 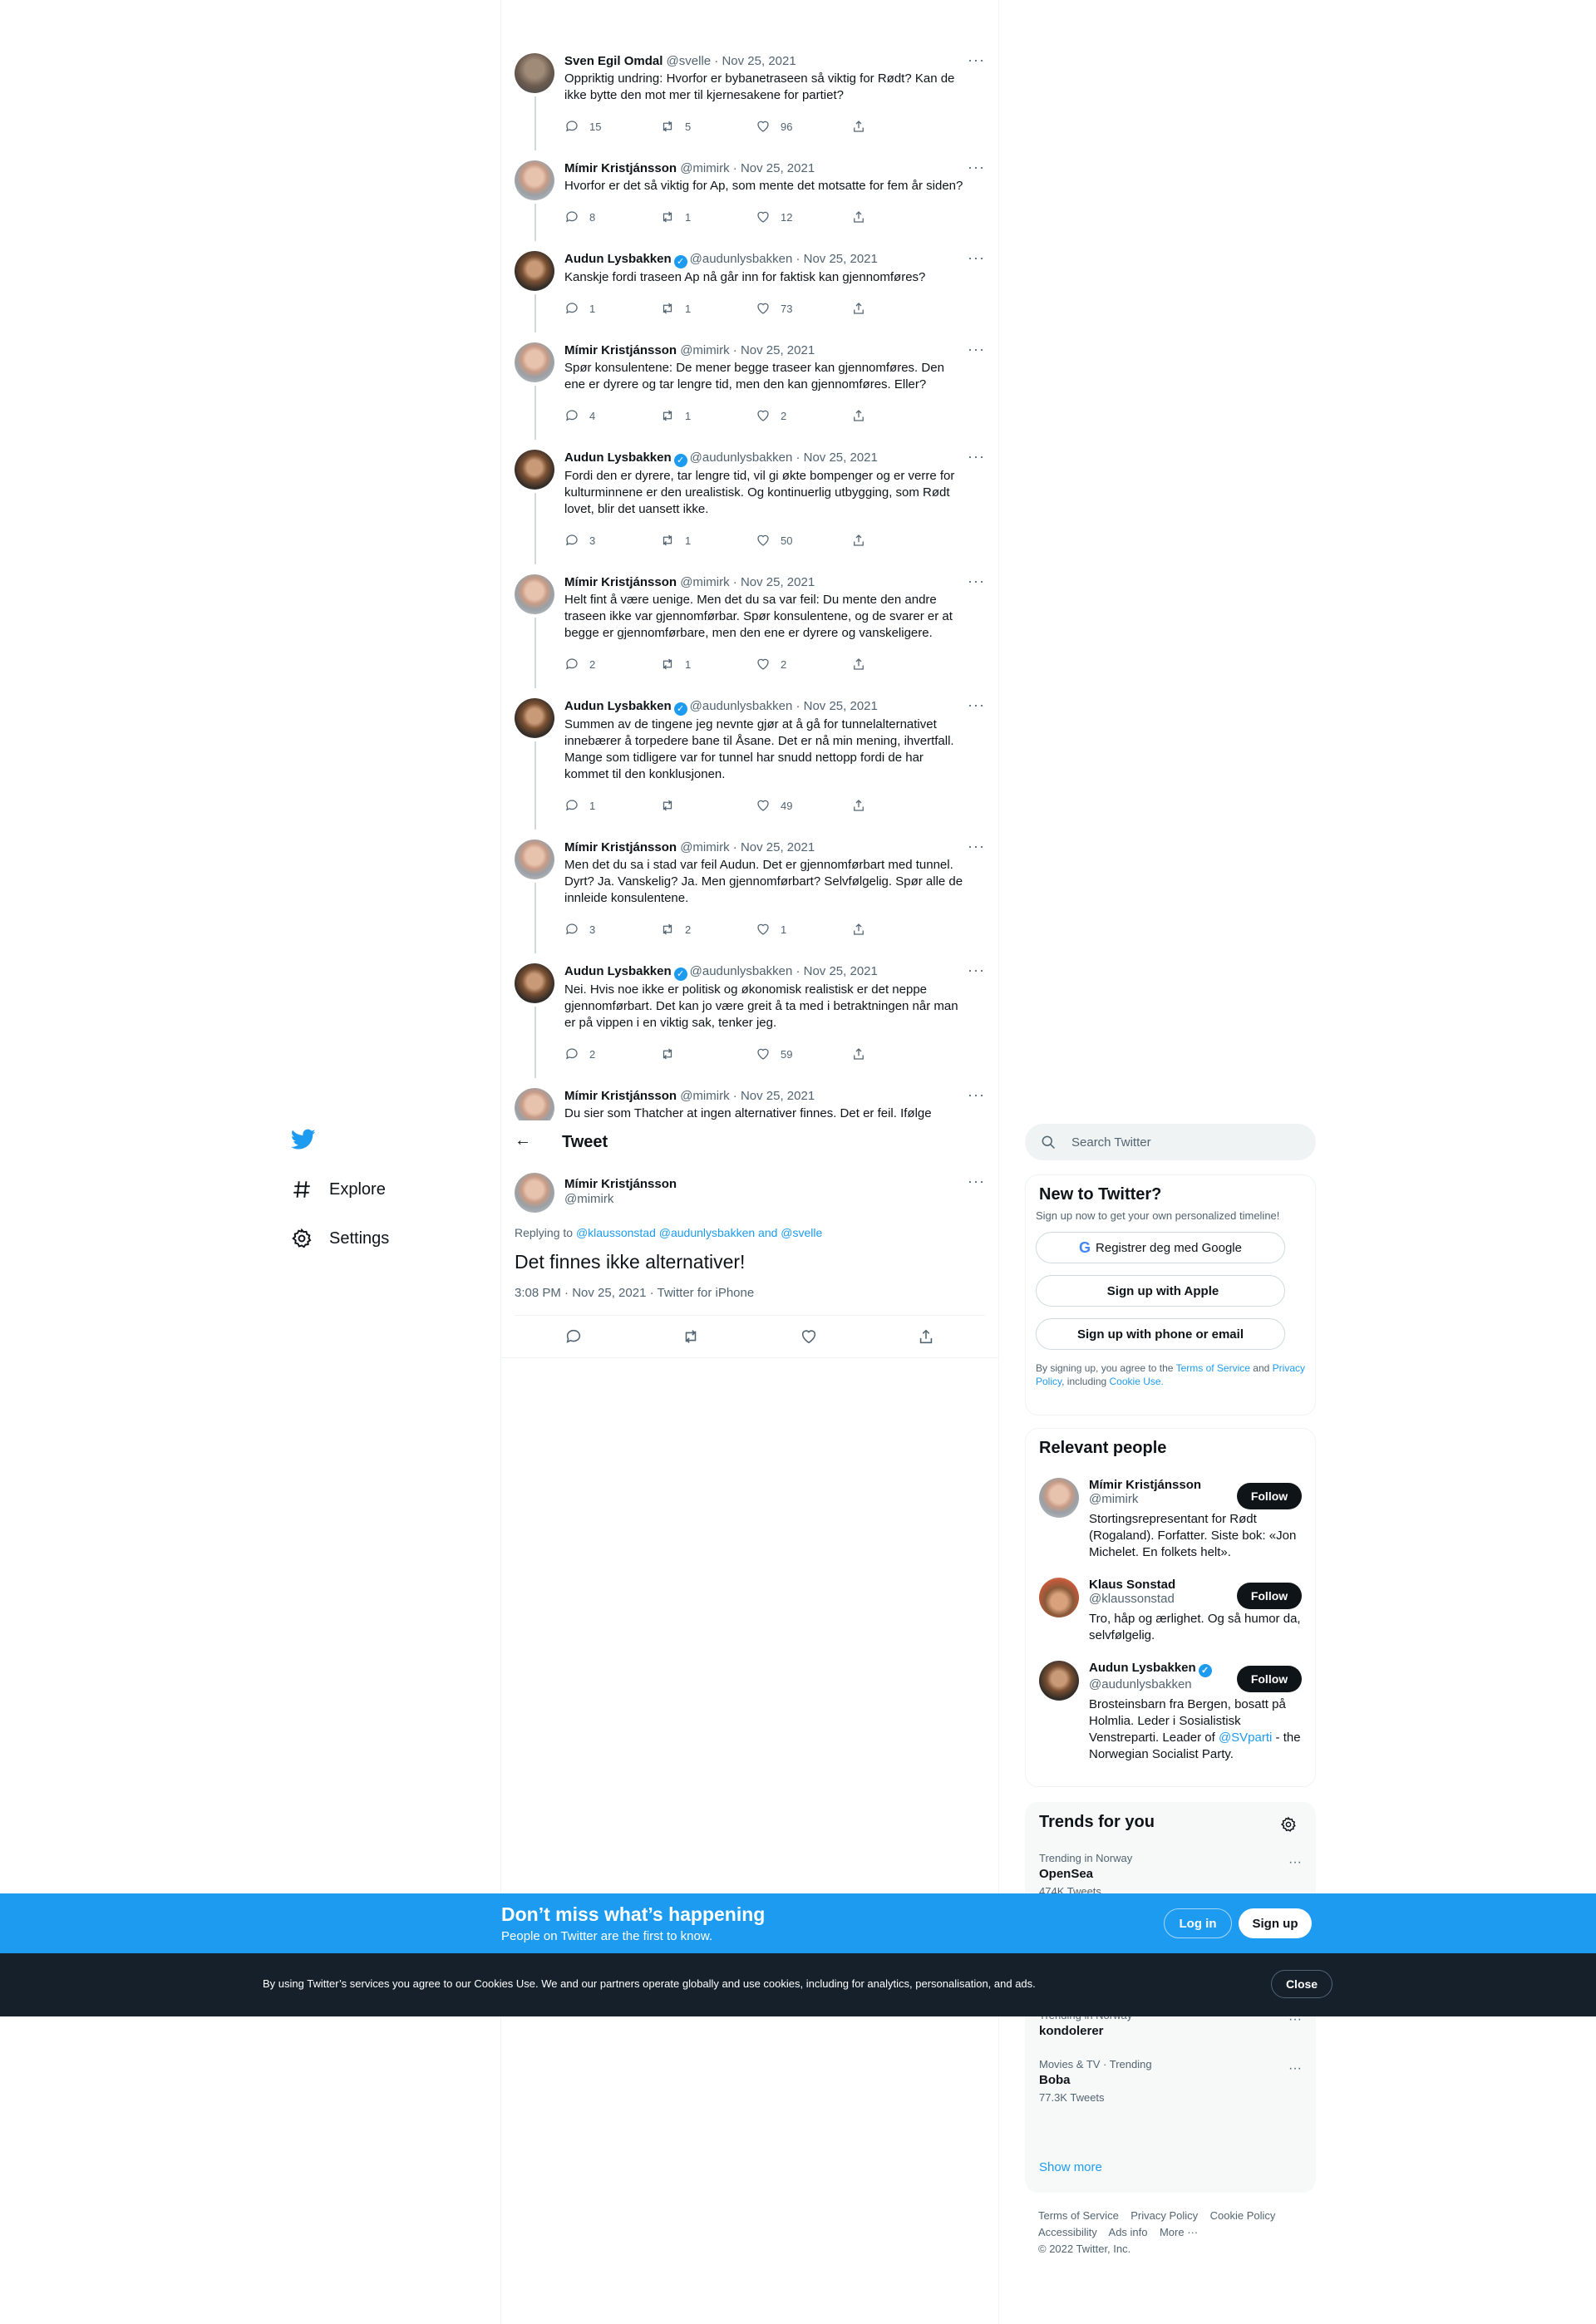 What do you see at coordinates (809, 1336) in the screenshot?
I see `like-icon` at bounding box center [809, 1336].